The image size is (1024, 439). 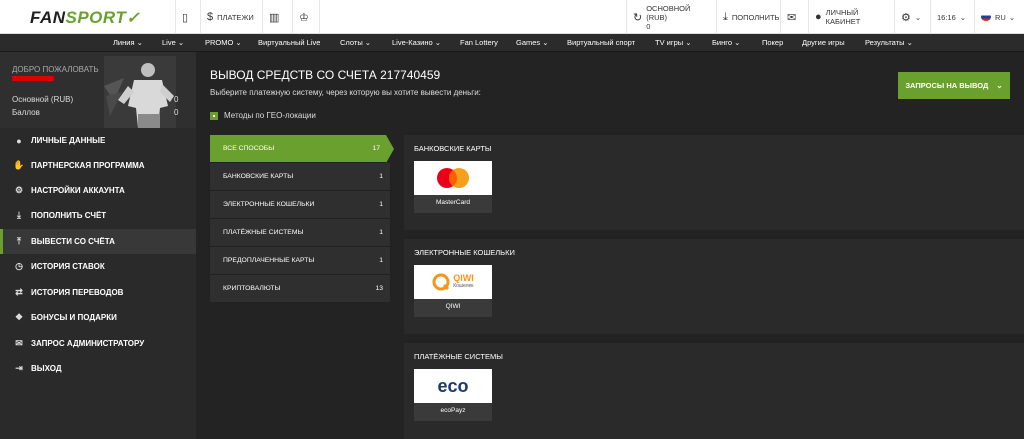 I want to click on messages-button: ✉, so click(x=794, y=17).